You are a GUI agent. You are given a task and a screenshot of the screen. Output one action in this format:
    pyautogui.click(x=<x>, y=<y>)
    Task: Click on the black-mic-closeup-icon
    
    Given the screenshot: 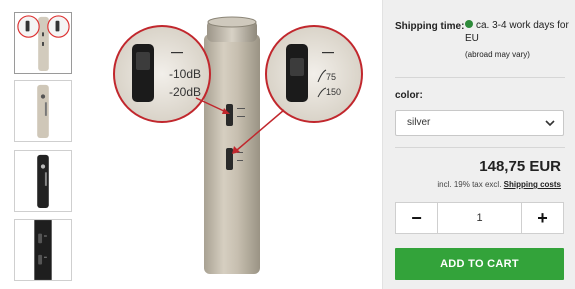 What is the action you would take?
    pyautogui.click(x=43, y=250)
    